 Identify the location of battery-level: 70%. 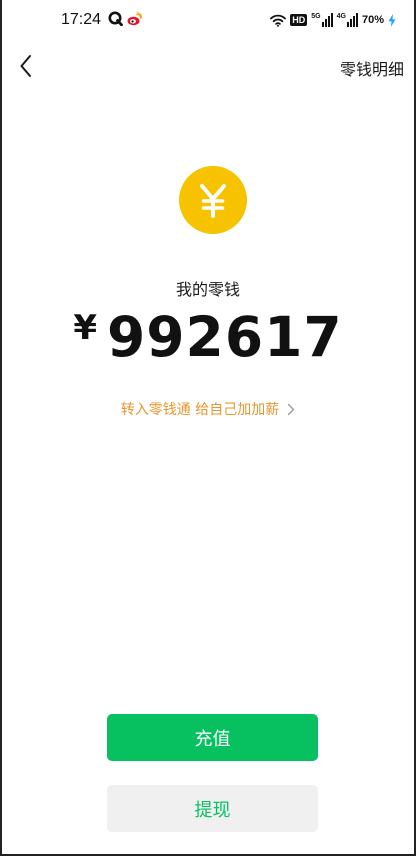
(372, 20).